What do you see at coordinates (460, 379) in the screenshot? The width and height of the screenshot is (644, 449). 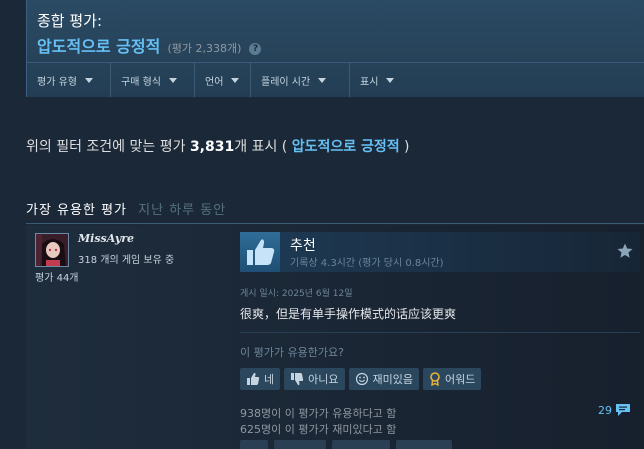 I see `award-label: 어워드` at bounding box center [460, 379].